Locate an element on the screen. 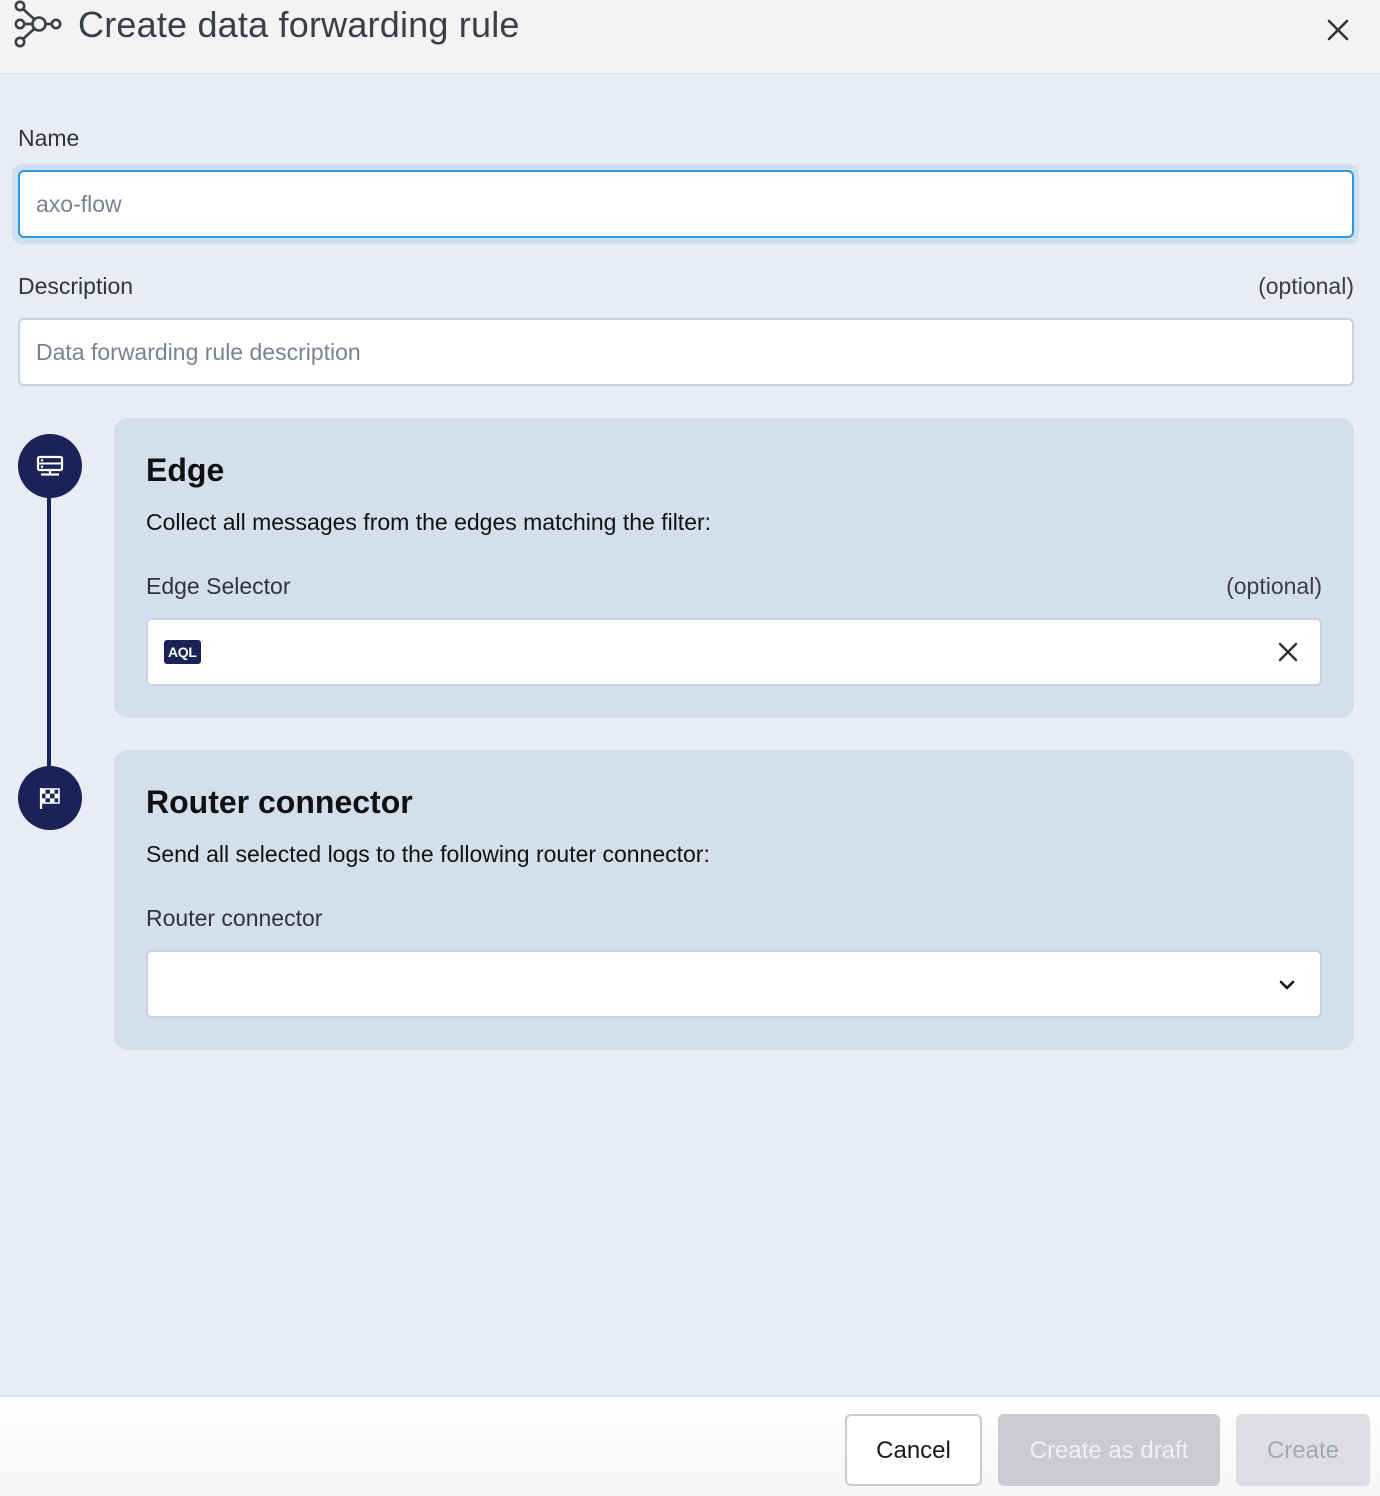 This screenshot has width=1380, height=1496. description-label: Description is located at coordinates (76, 286).